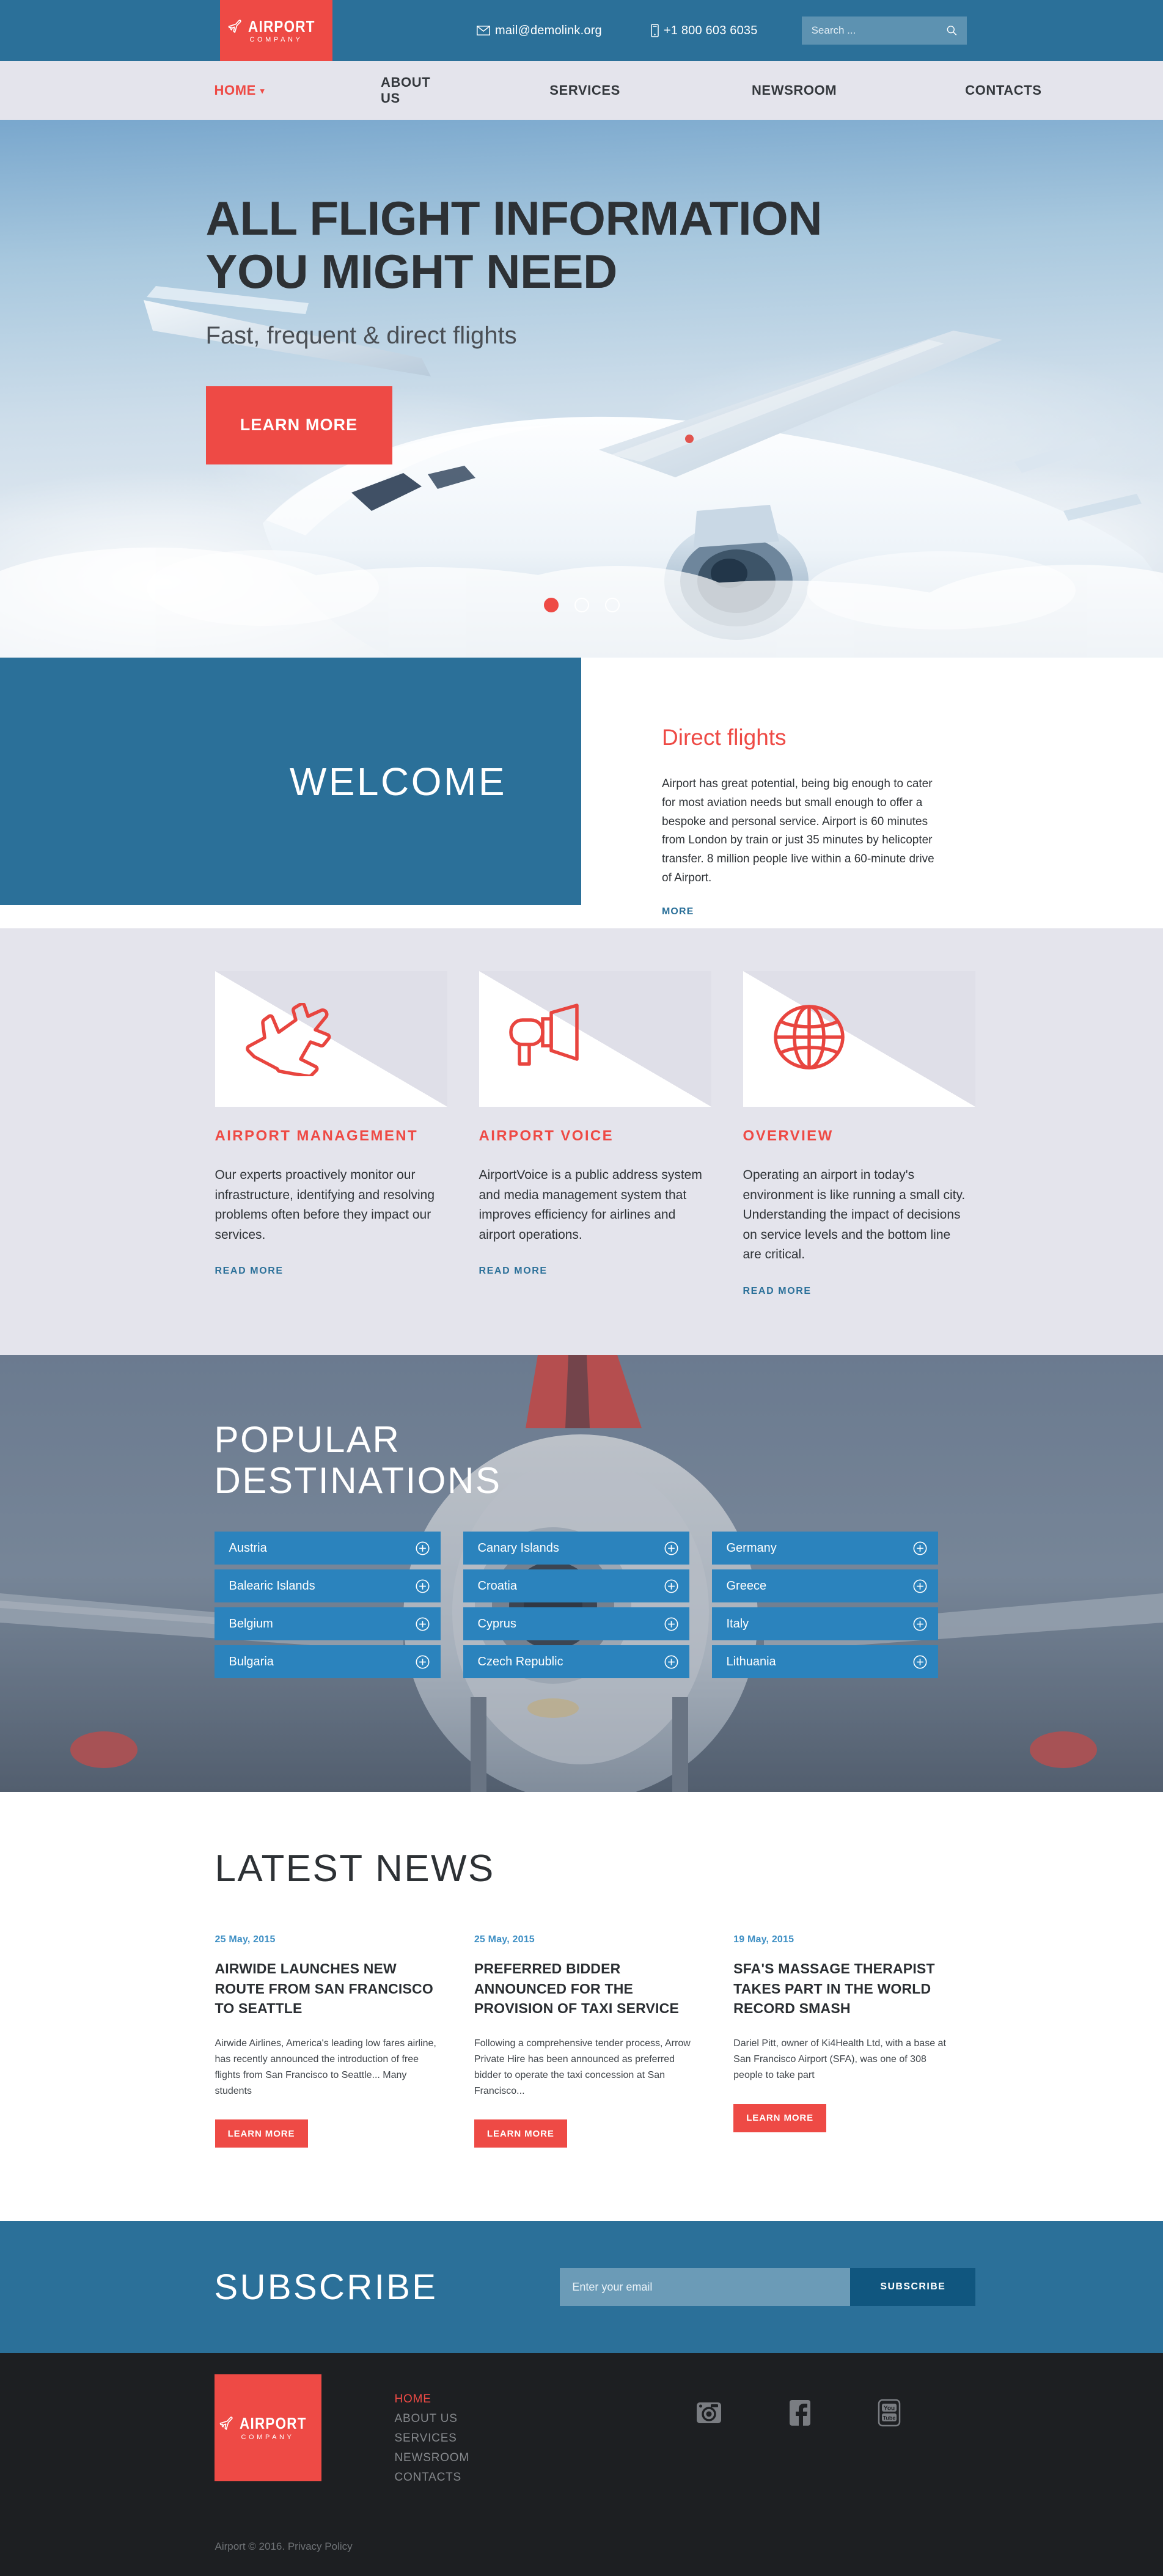  What do you see at coordinates (250, 2547) in the screenshot?
I see `copyright-text: Airport © 2016.` at bounding box center [250, 2547].